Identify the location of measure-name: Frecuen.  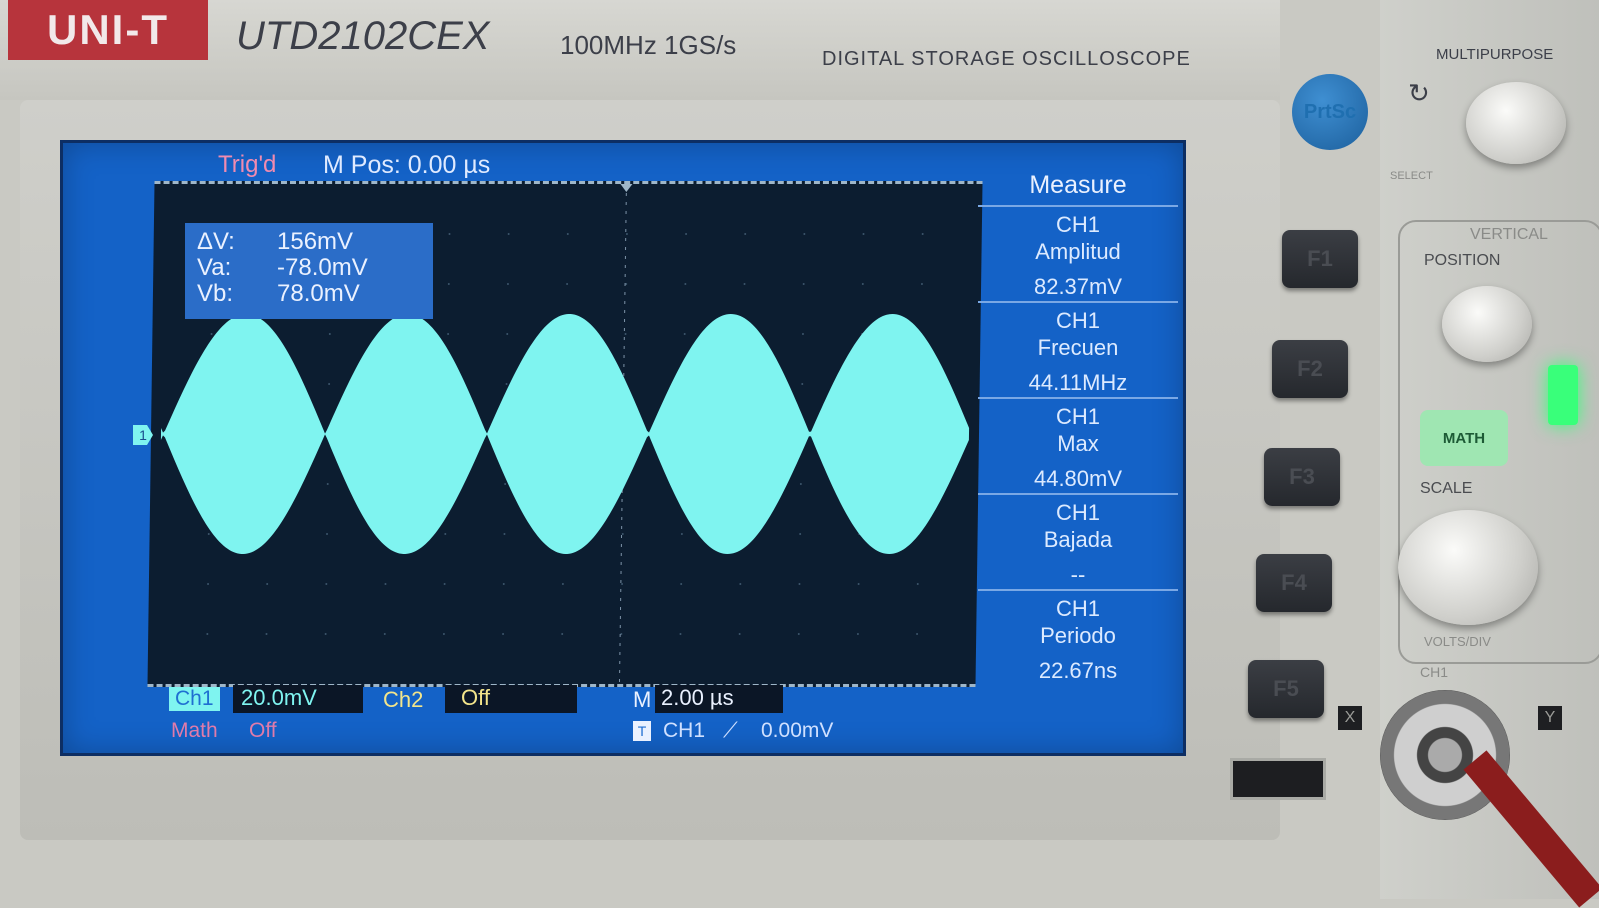
(1078, 347).